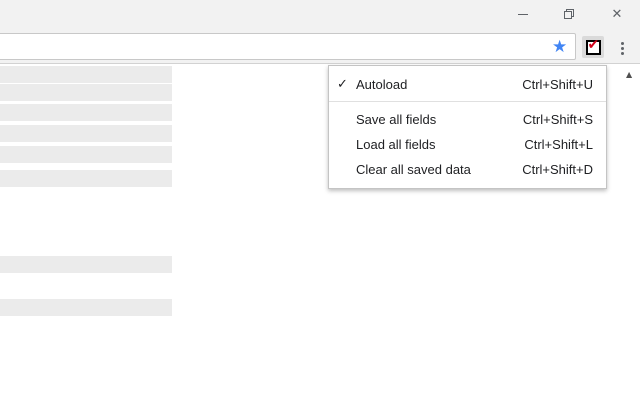 The image size is (640, 400). Describe the element at coordinates (629, 74) in the screenshot. I see `scroll-up-arrow-icon: ▲` at that location.